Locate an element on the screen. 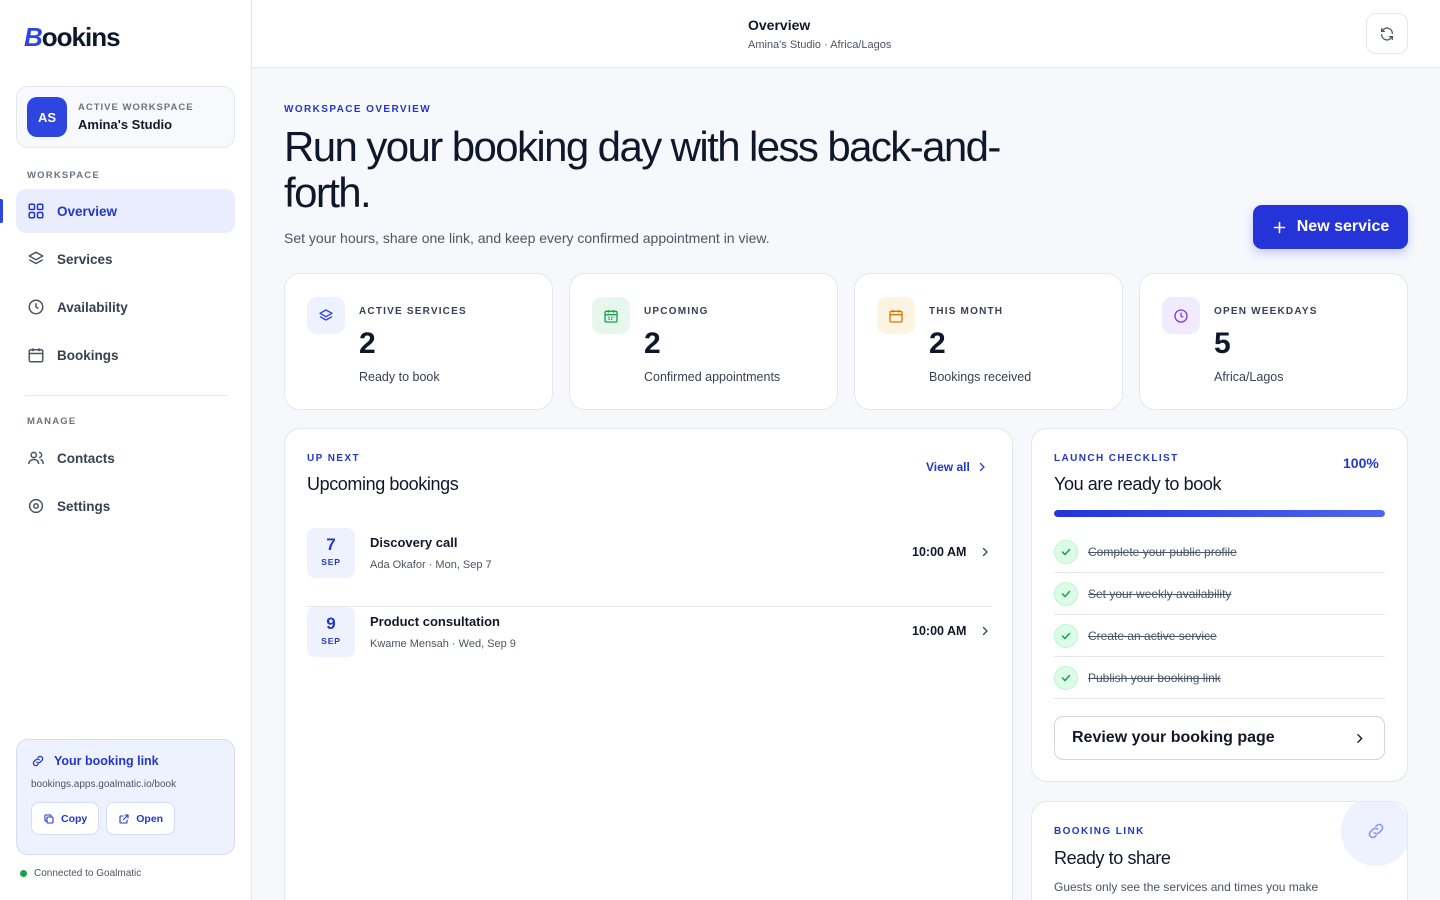 This screenshot has height=900, width=1440. logo-mark: B is located at coordinates (33, 36).